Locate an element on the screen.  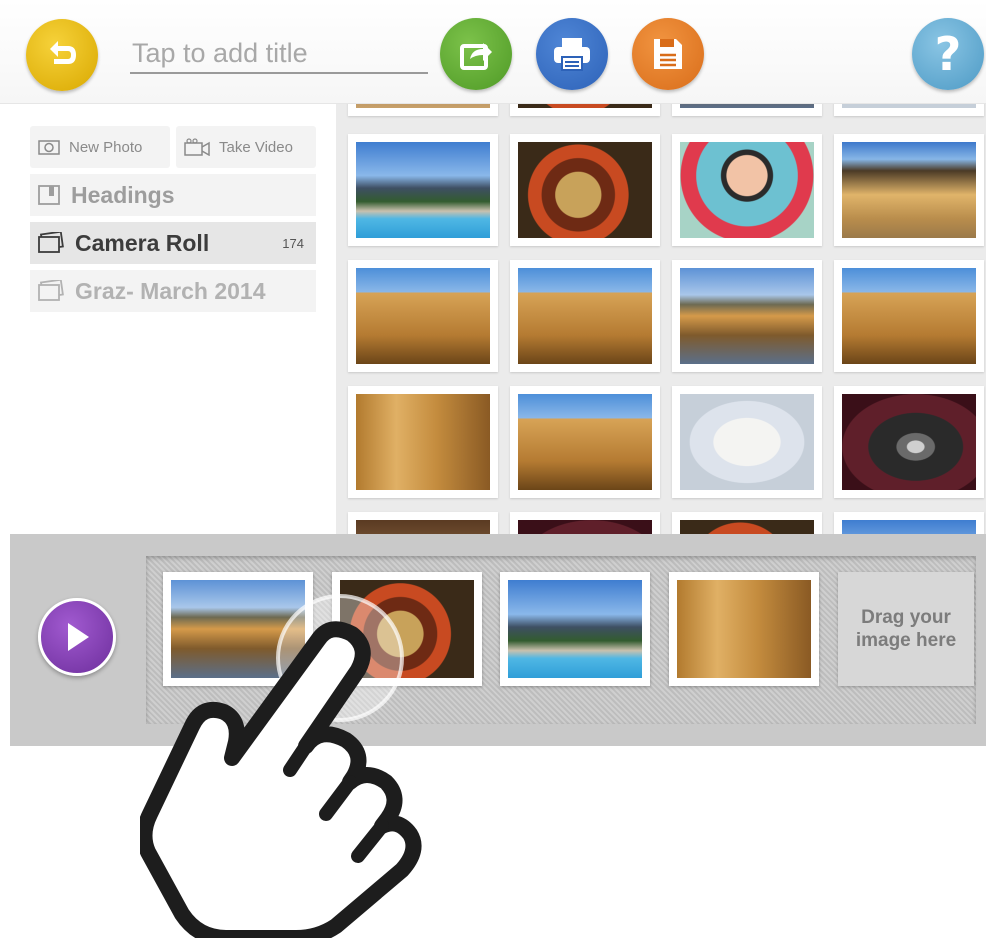
print-button is located at coordinates (572, 54).